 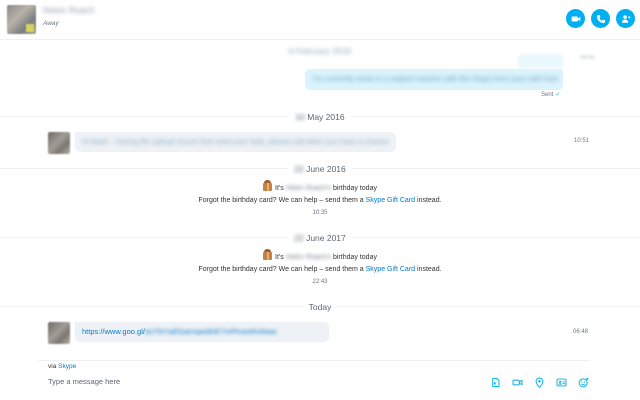 I want to click on sent-status-label: Sent, so click(x=547, y=95).